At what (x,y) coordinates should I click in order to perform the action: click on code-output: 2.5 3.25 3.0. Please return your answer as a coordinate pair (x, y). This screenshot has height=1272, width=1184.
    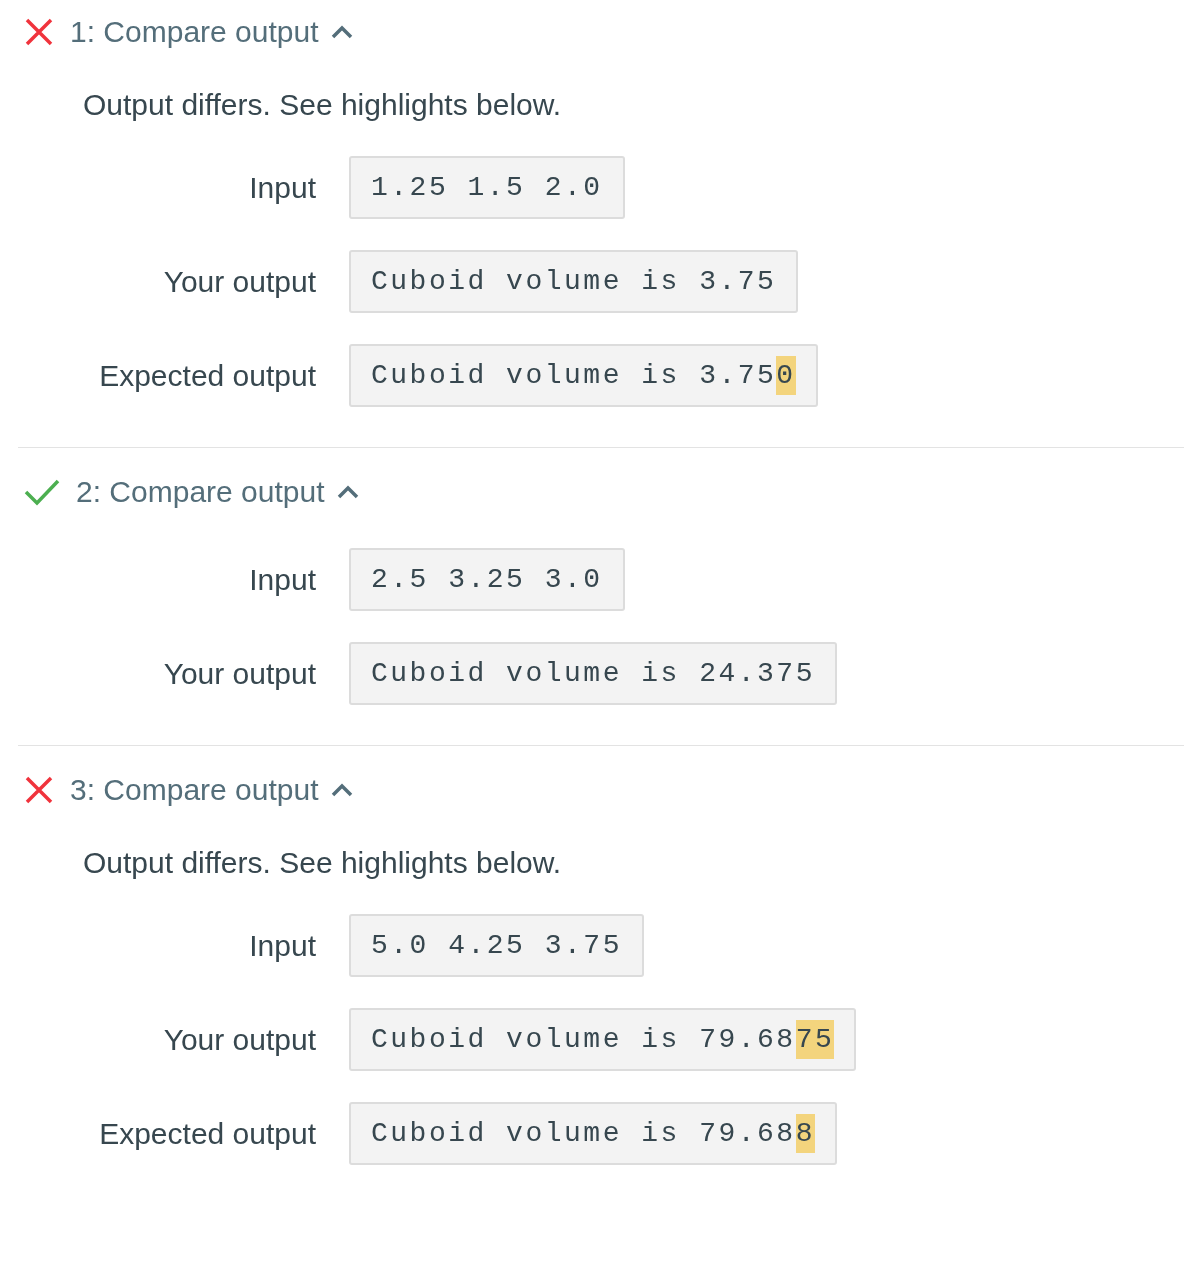
    Looking at the image, I should click on (487, 579).